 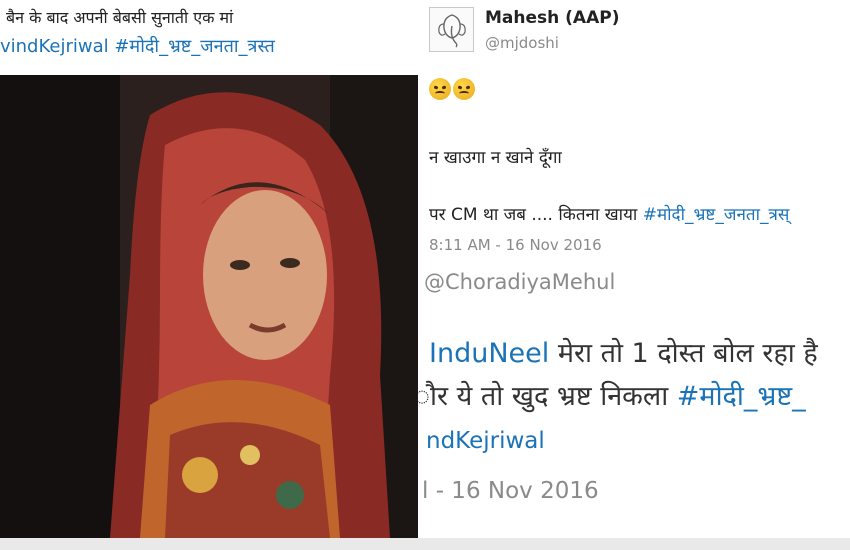 What do you see at coordinates (120, 17) in the screenshot?
I see `caption-line-1: बैन के बाद अपनी बेबसी सुनाती एक मां` at bounding box center [120, 17].